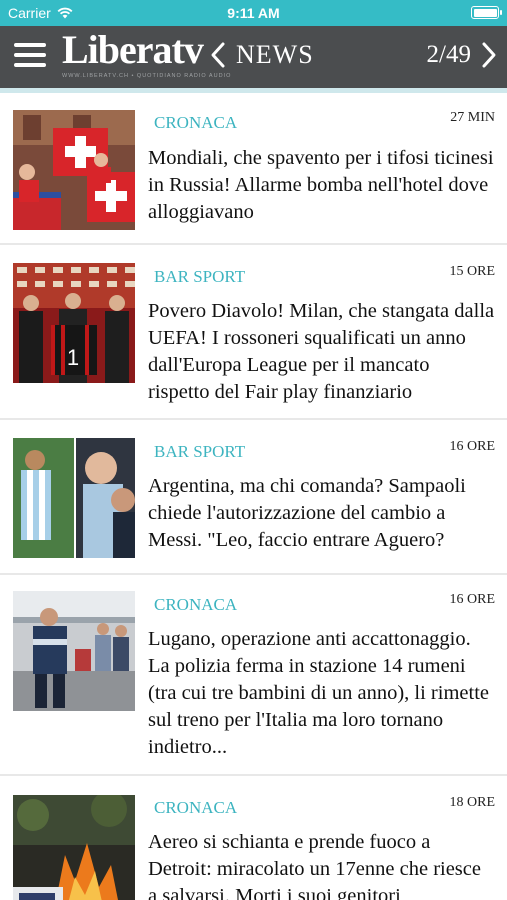  Describe the element at coordinates (289, 842) in the screenshot. I see `headline-line: Aereo si schianta e prende fuoco a` at that location.